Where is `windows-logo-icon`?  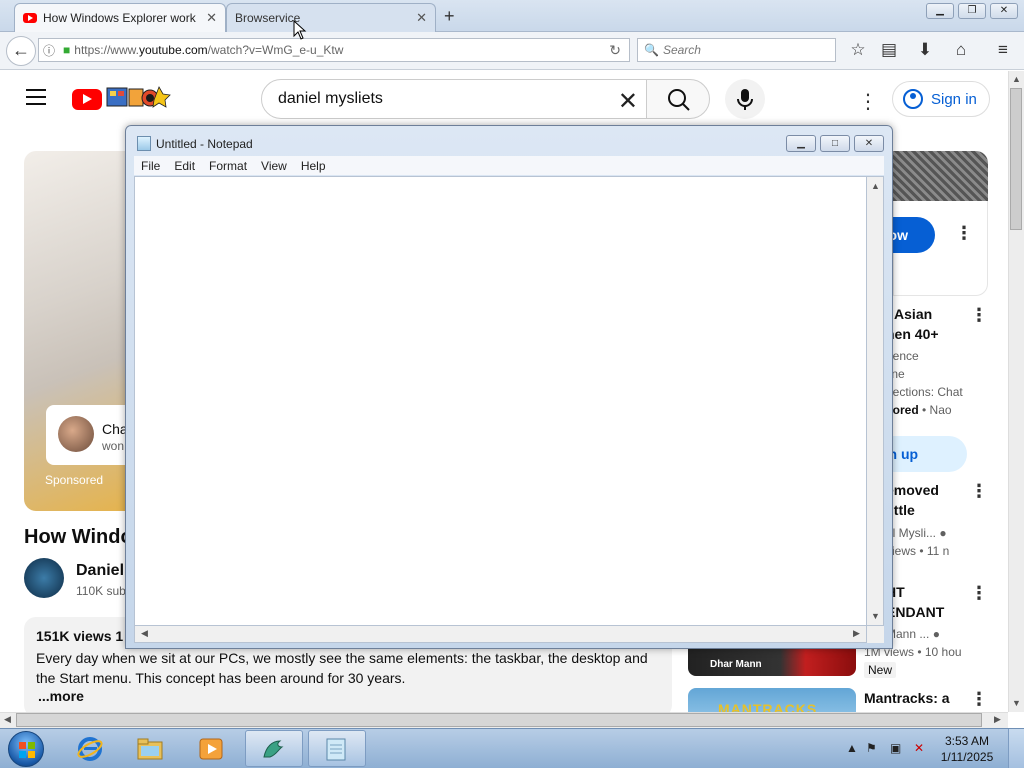
windows-logo-icon is located at coordinates (27, 750).